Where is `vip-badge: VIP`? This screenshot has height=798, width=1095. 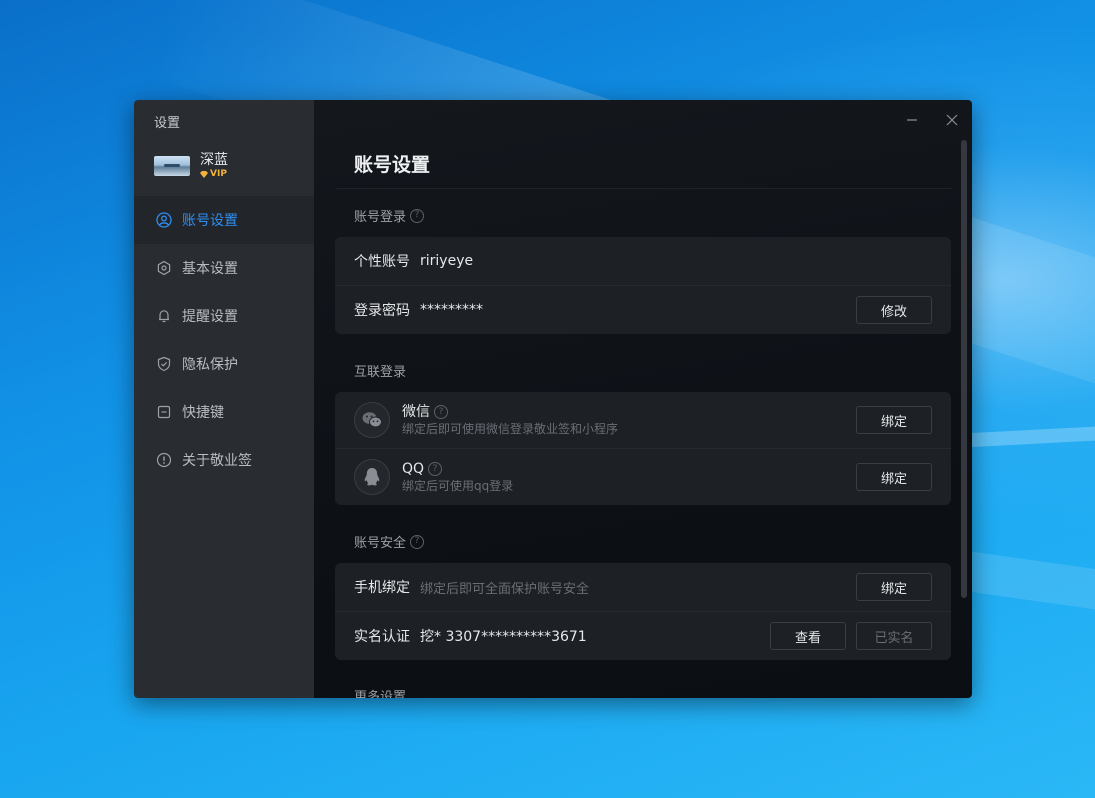
vip-badge: VIP is located at coordinates (214, 174).